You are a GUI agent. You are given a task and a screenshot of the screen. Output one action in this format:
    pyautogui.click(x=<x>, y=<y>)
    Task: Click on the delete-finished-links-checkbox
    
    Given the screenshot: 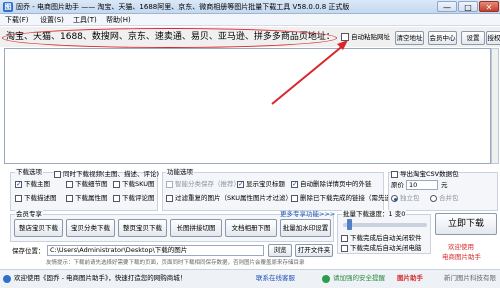 What is the action you would take?
    pyautogui.click(x=294, y=198)
    